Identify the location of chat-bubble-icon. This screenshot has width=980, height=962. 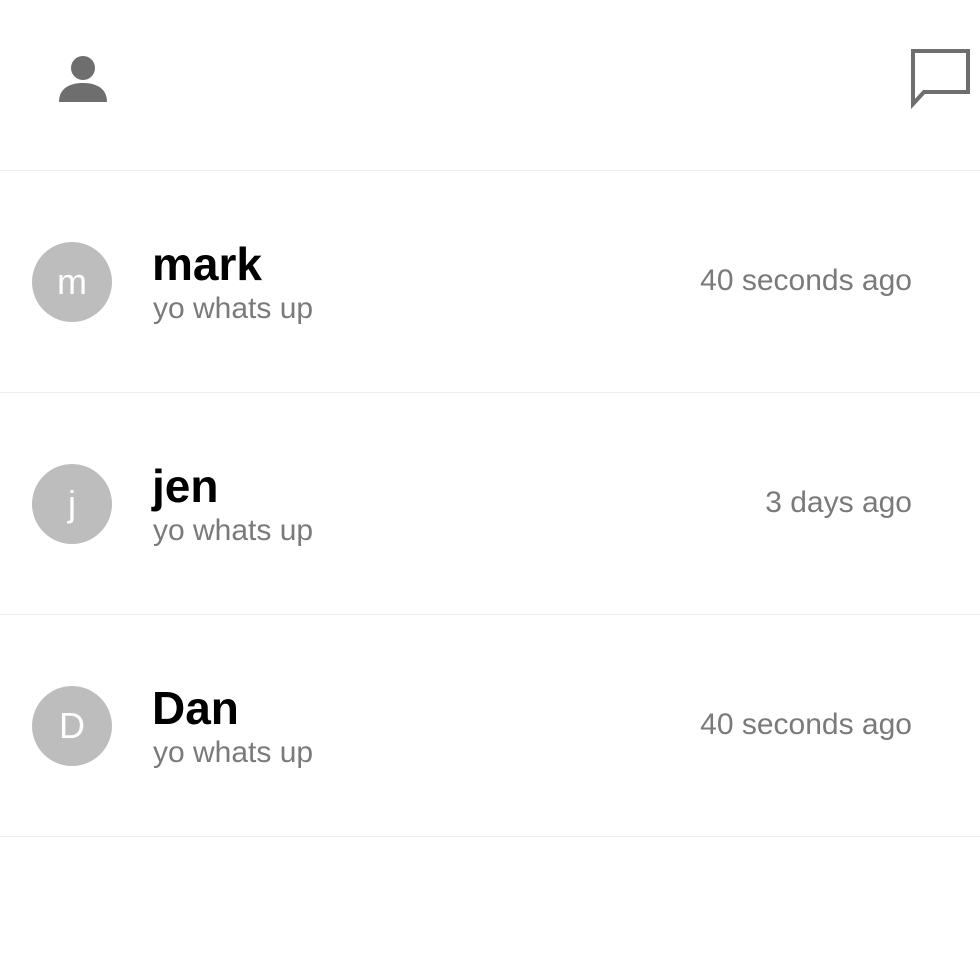
(940, 79).